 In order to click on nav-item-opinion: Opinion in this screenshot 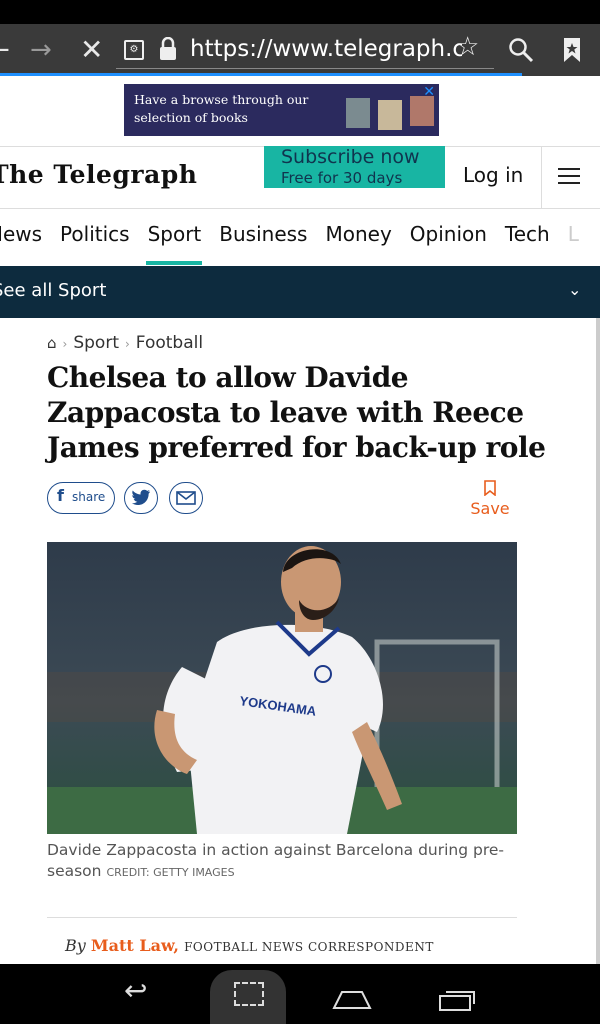, I will do `click(448, 234)`.